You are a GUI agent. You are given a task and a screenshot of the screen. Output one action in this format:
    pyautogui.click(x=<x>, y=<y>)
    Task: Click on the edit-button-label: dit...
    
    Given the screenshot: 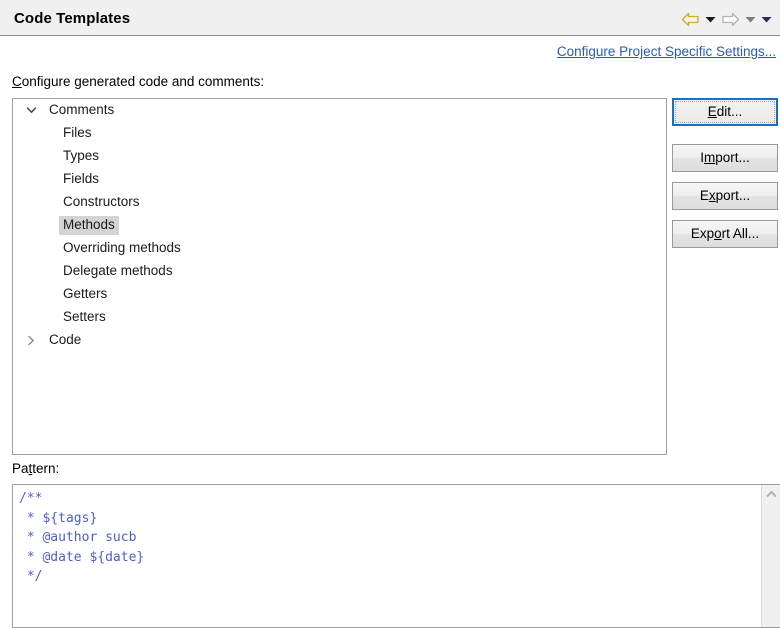 What is the action you would take?
    pyautogui.click(x=729, y=111)
    